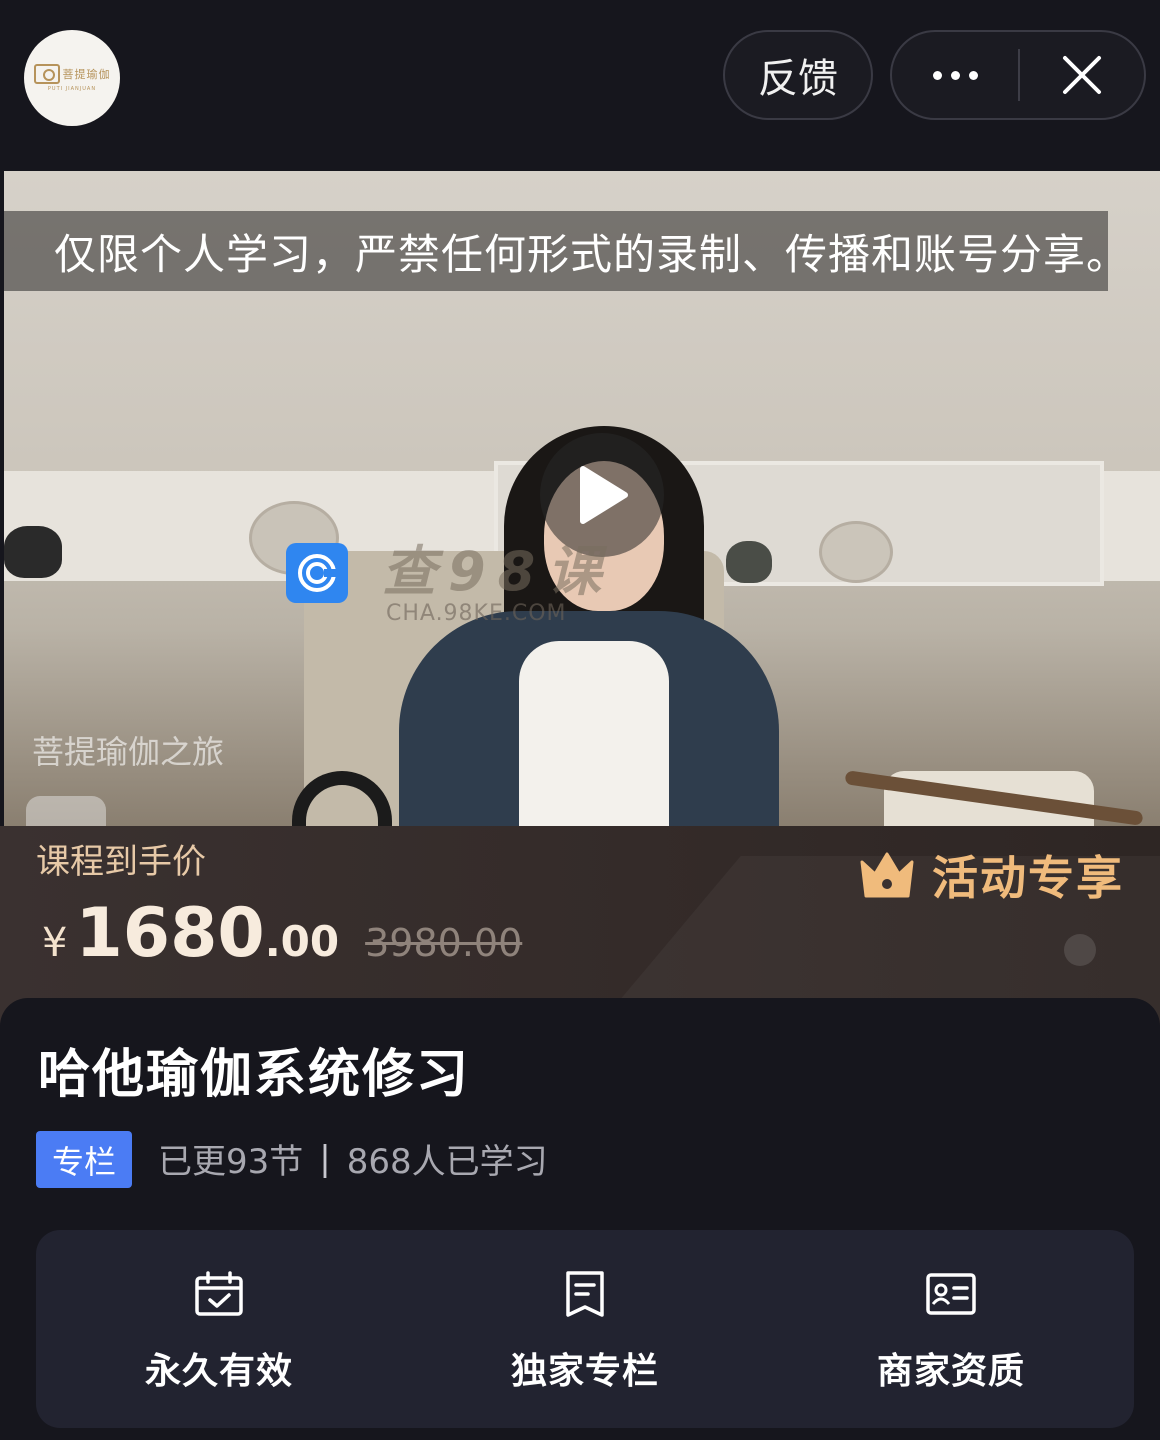 The height and width of the screenshot is (1440, 1160). I want to click on activity-badge: 活动专享, so click(991, 875).